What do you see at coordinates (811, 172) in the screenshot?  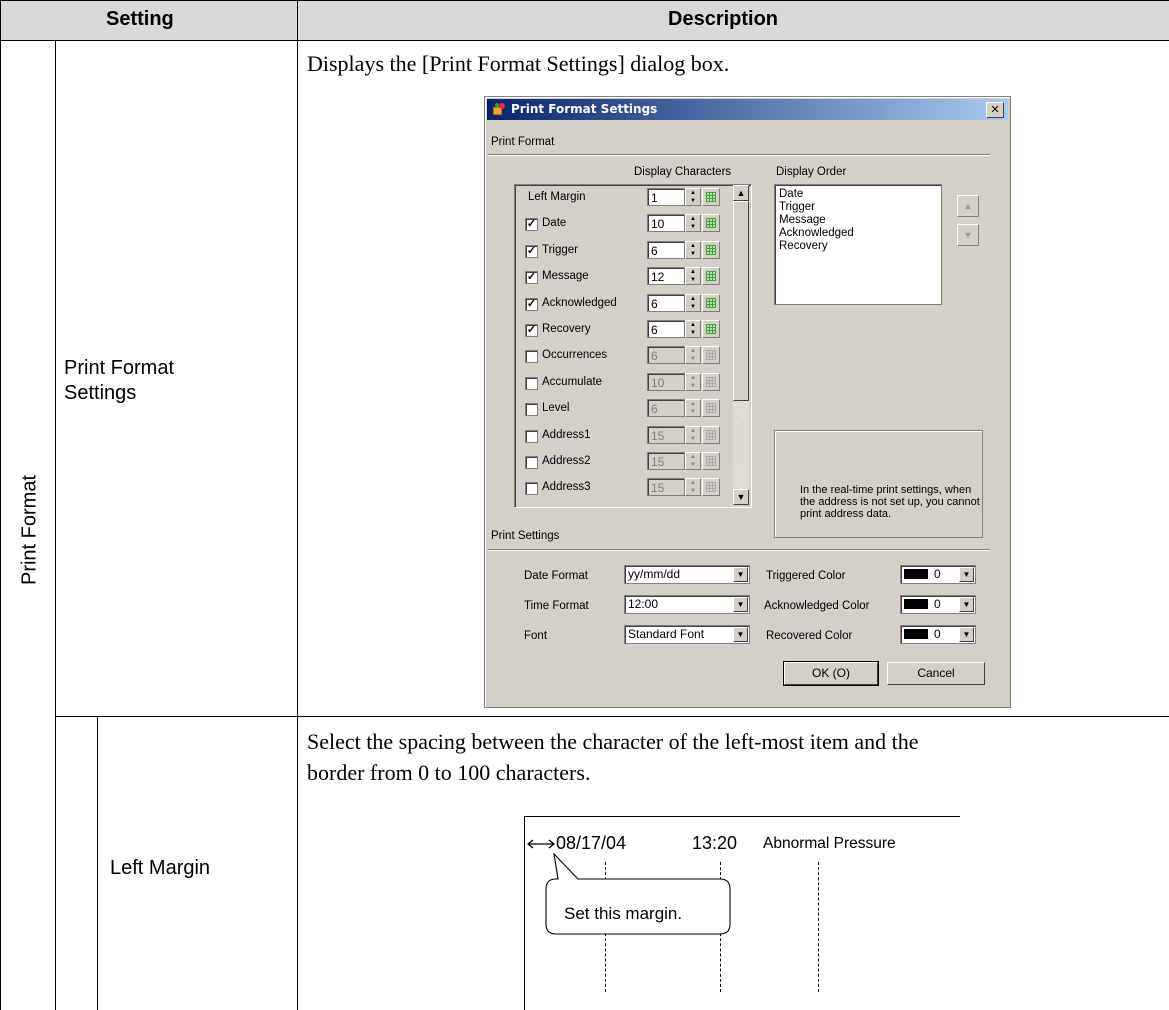 I see `display-order-heading: Display Order` at bounding box center [811, 172].